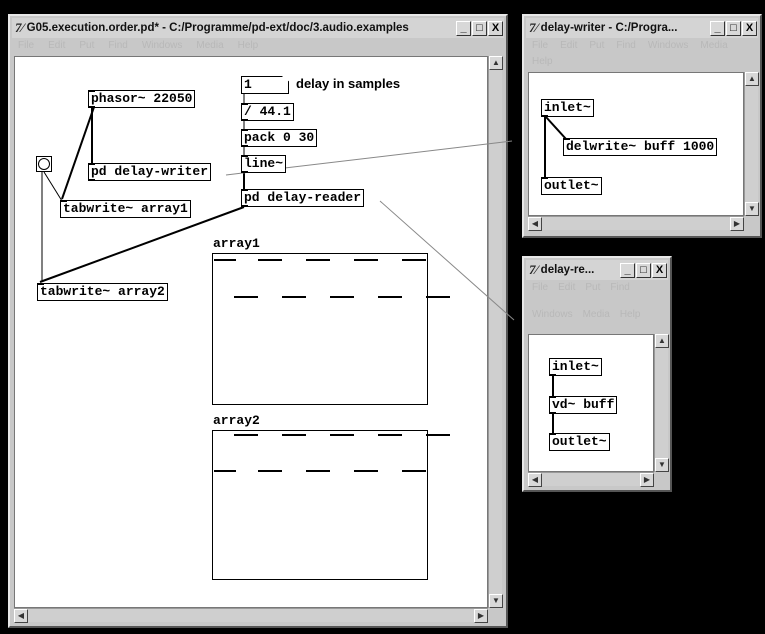 The width and height of the screenshot is (765, 634). I want to click on phasor-object: phasor~ 22050, so click(142, 99).